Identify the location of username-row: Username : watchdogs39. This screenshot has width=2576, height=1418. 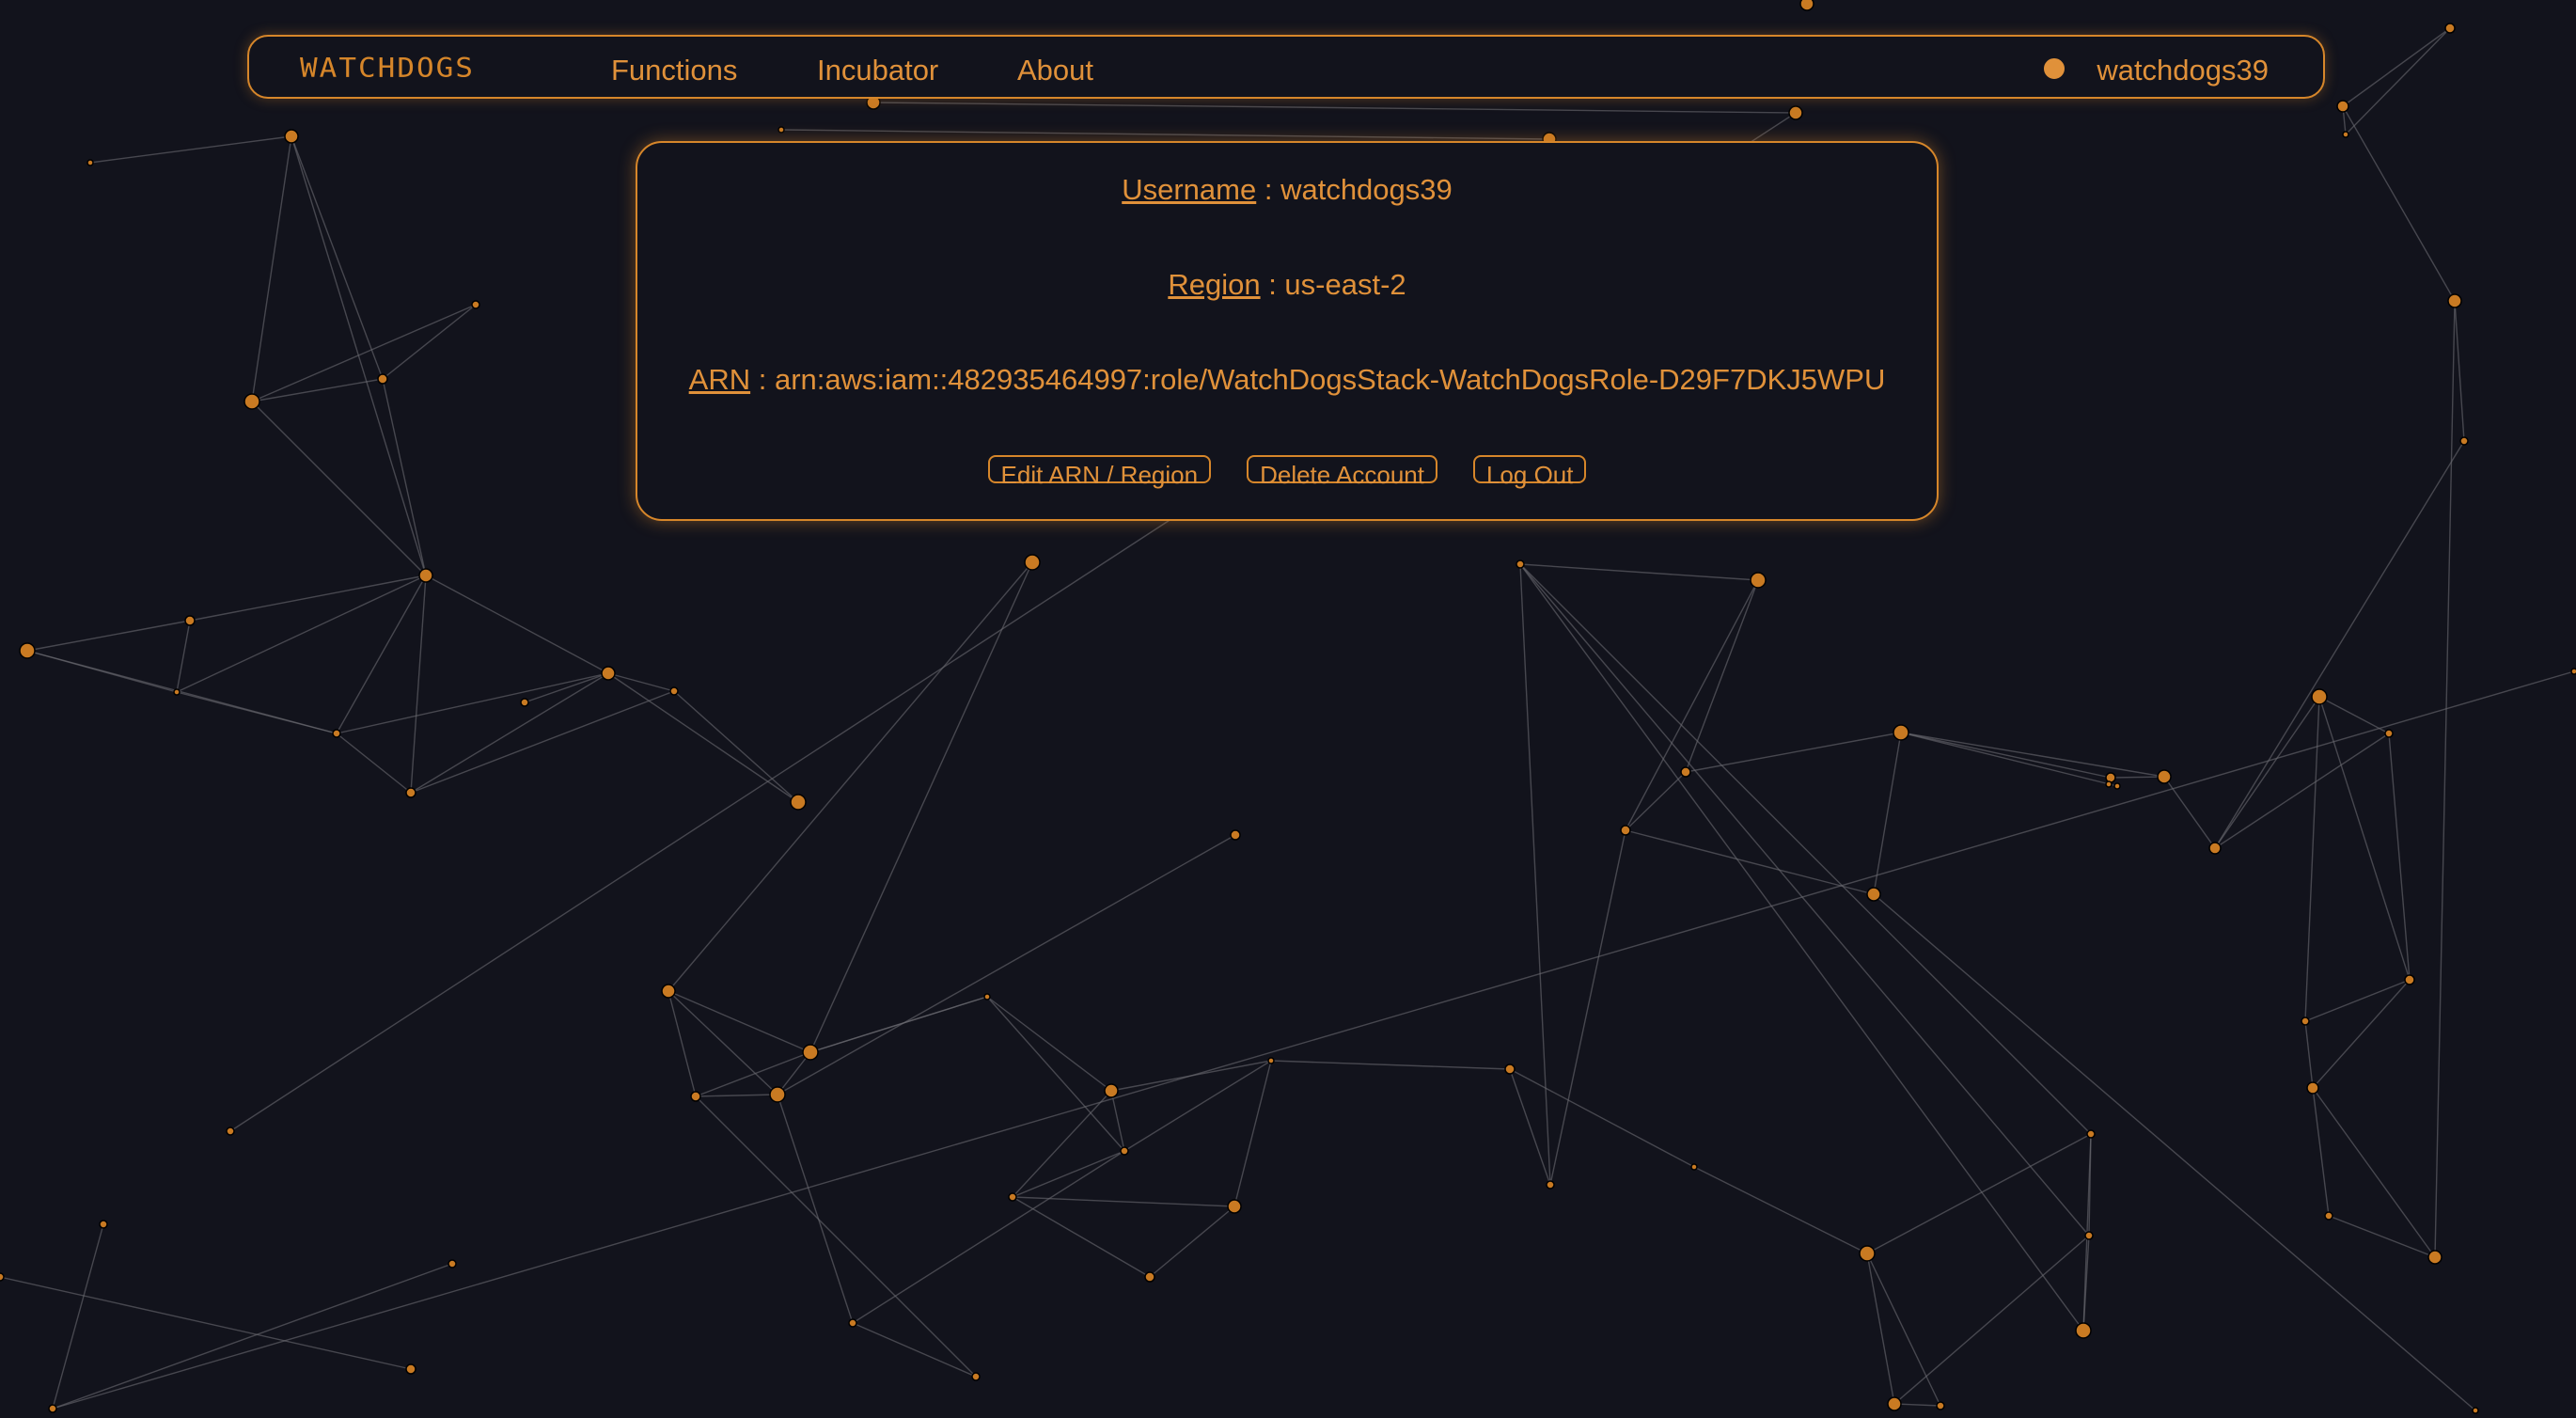
(1287, 190).